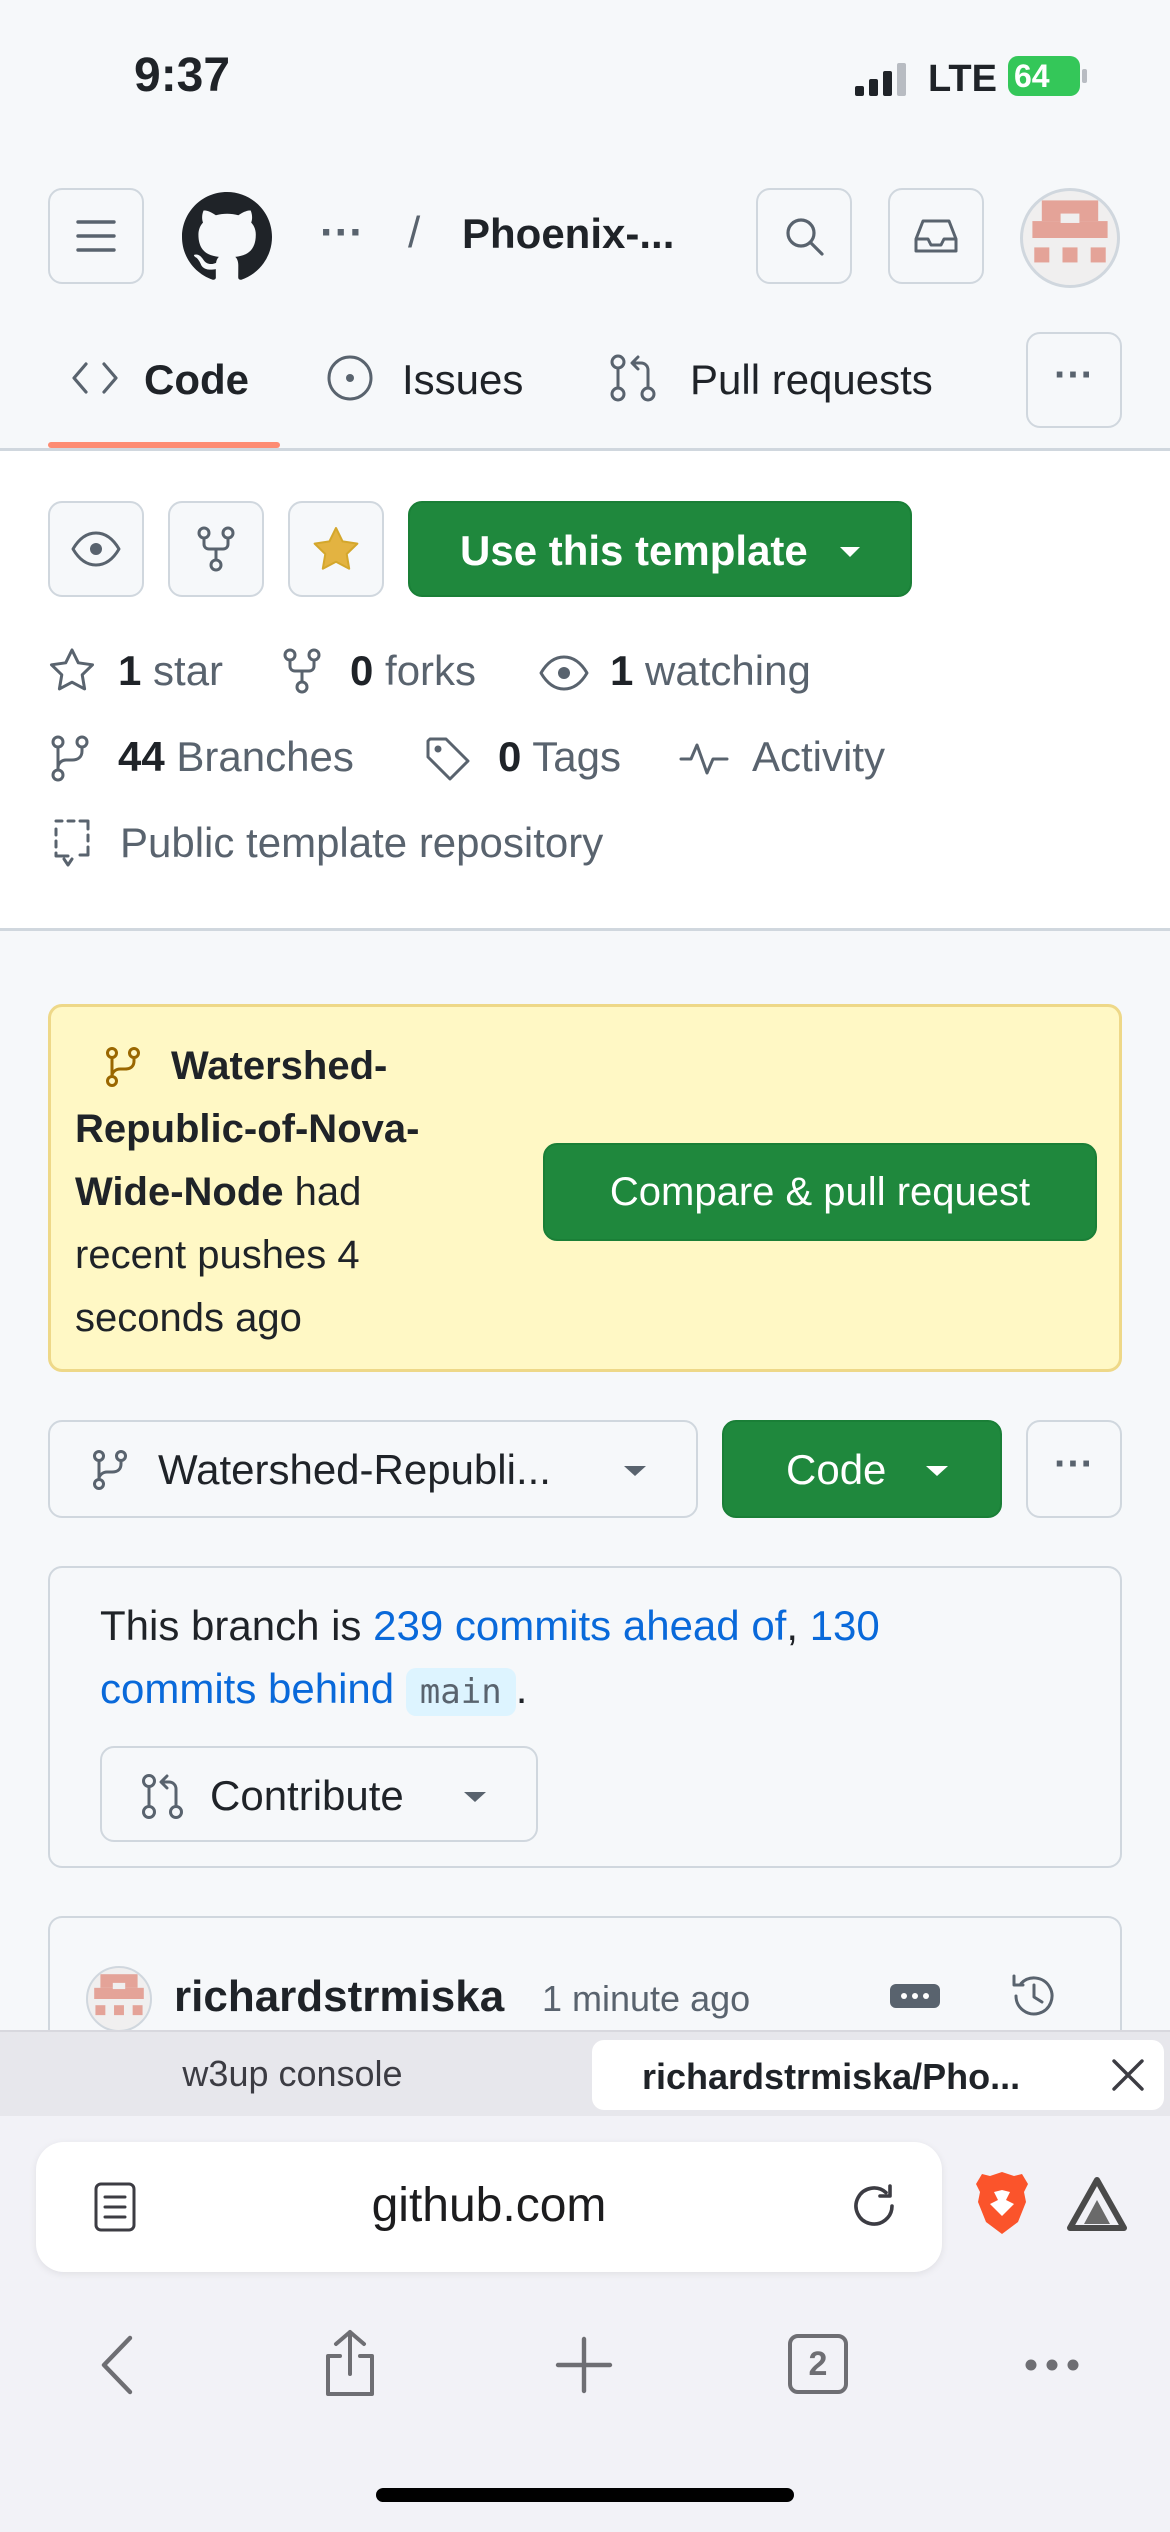 This screenshot has height=2532, width=1170. I want to click on branch-more-button: ···, so click(1074, 1469).